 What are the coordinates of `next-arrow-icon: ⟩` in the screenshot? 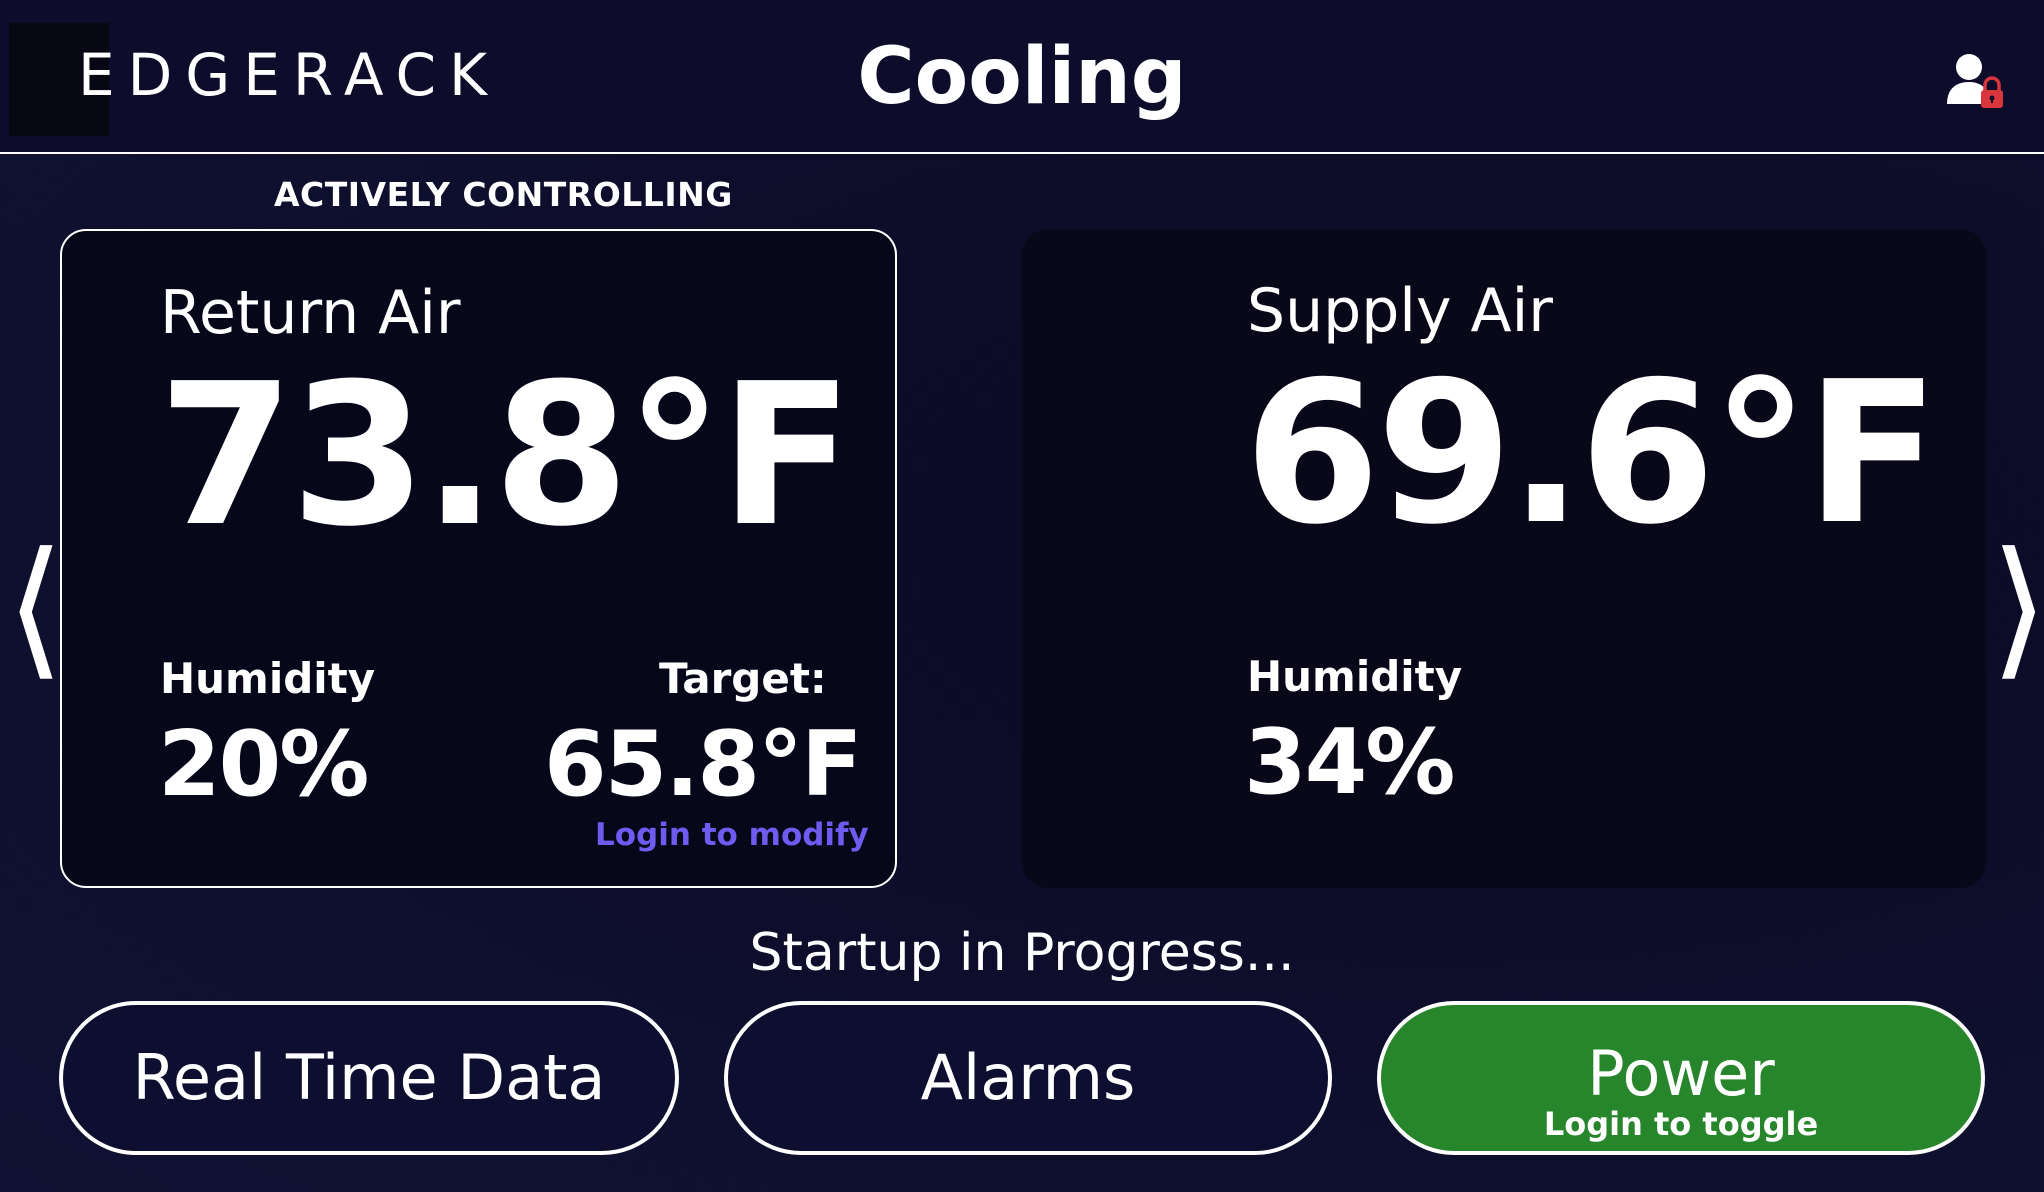 It's located at (2017, 608).